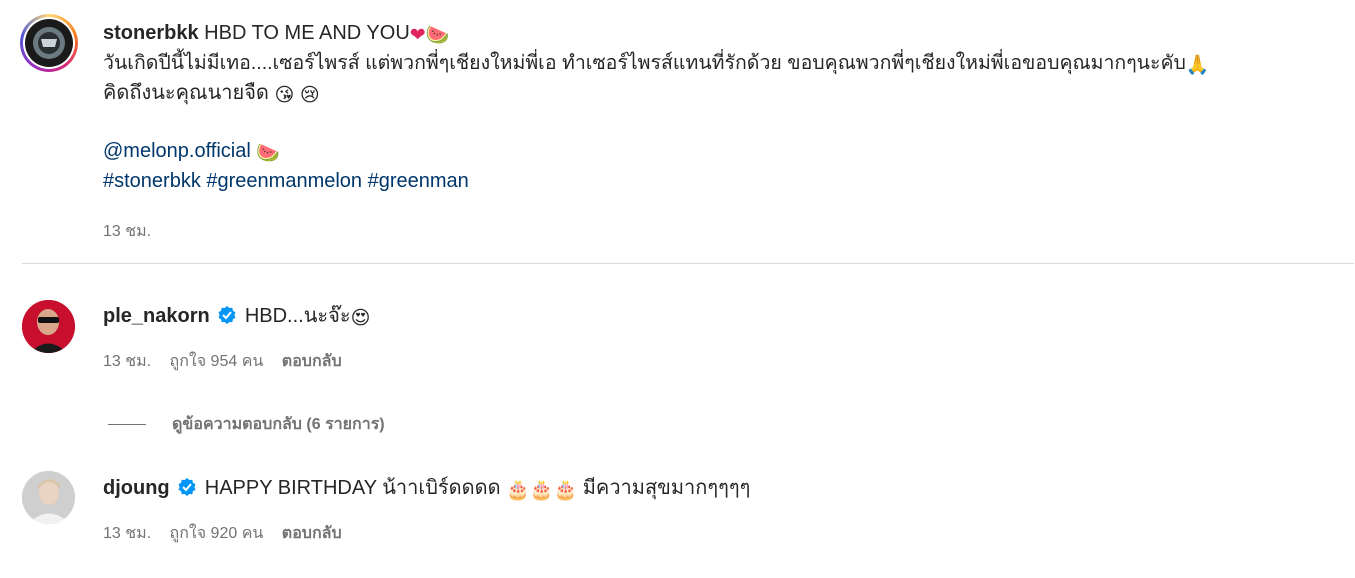 Image resolution: width=1355 pixels, height=578 pixels. I want to click on view-replies-button: ดูข้อความตอบกลับ (6 รายการ), so click(246, 424).